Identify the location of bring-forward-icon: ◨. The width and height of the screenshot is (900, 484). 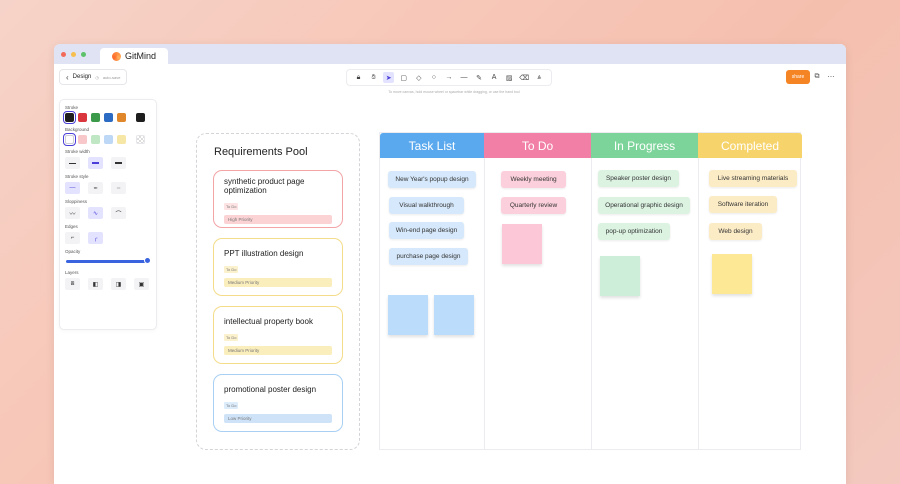
(118, 284).